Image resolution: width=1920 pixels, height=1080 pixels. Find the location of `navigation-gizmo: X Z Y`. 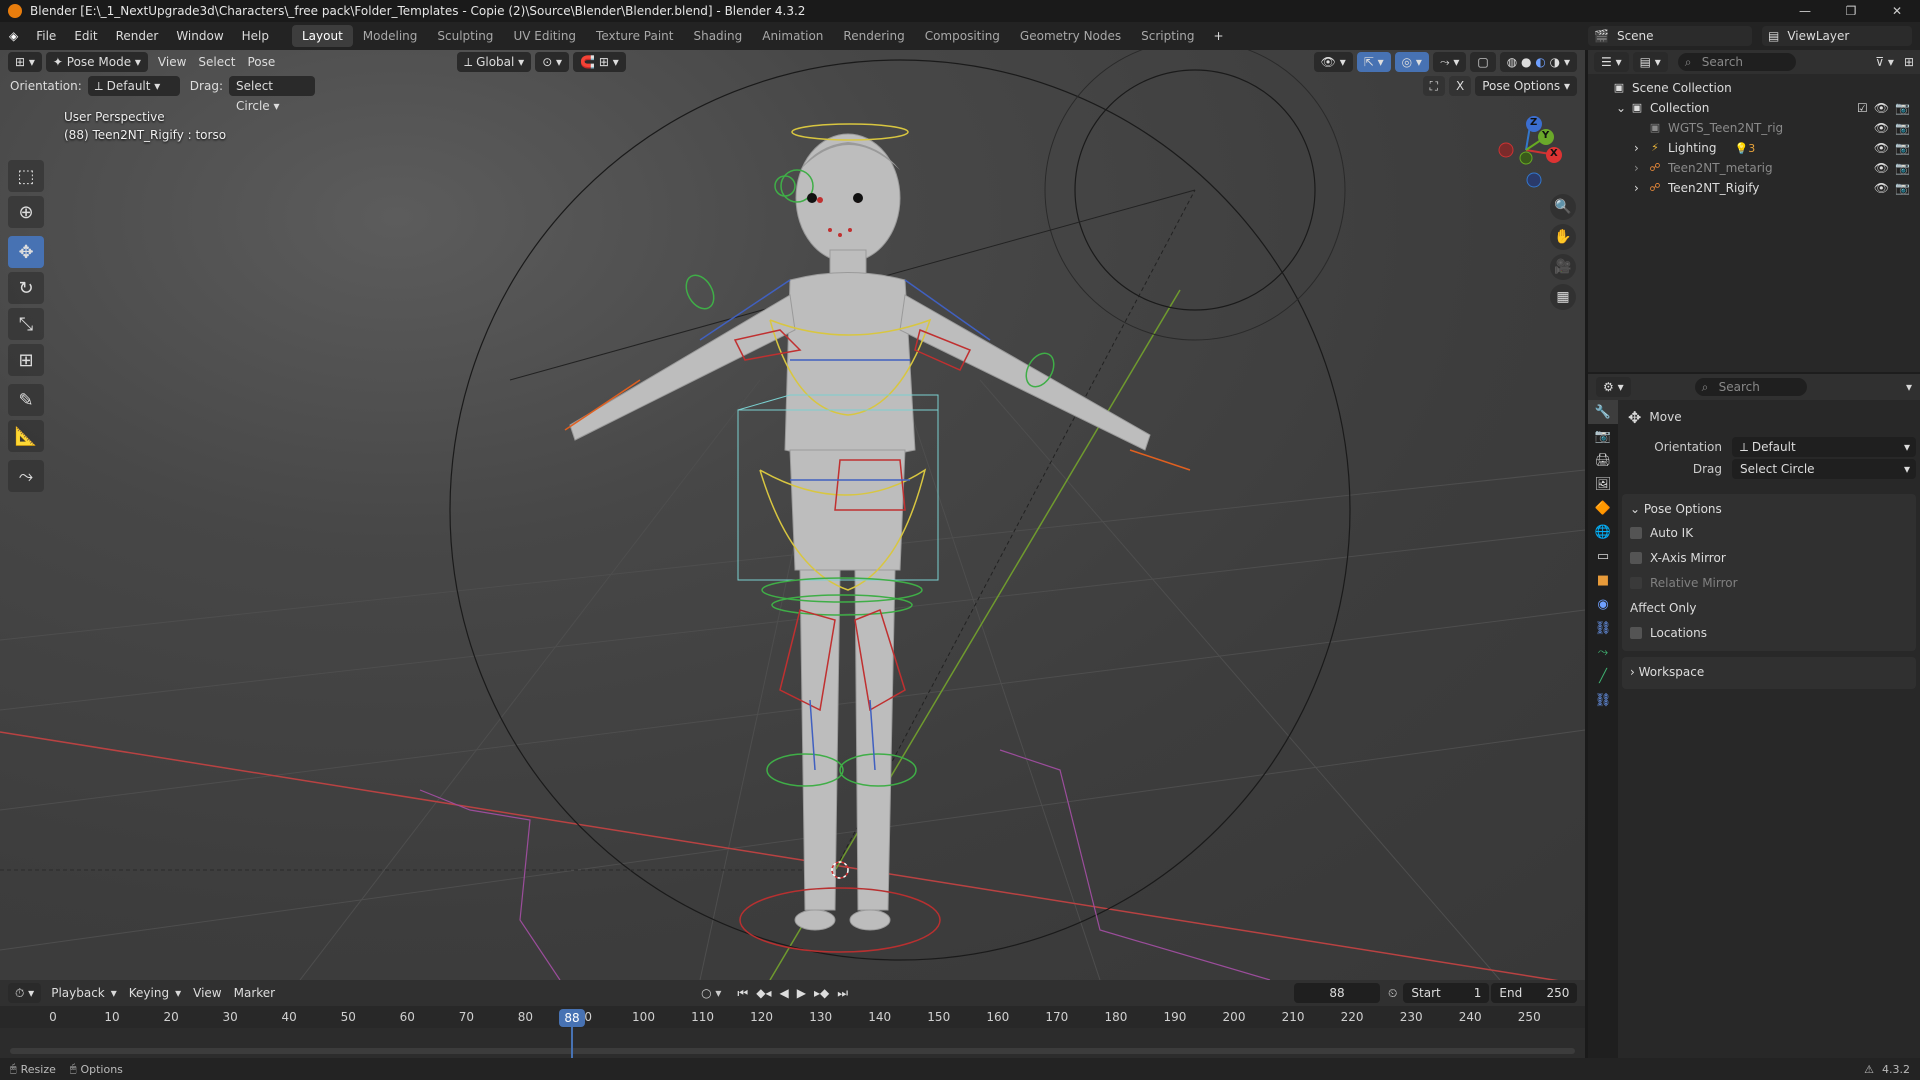

navigation-gizmo: X Z Y is located at coordinates (1530, 150).